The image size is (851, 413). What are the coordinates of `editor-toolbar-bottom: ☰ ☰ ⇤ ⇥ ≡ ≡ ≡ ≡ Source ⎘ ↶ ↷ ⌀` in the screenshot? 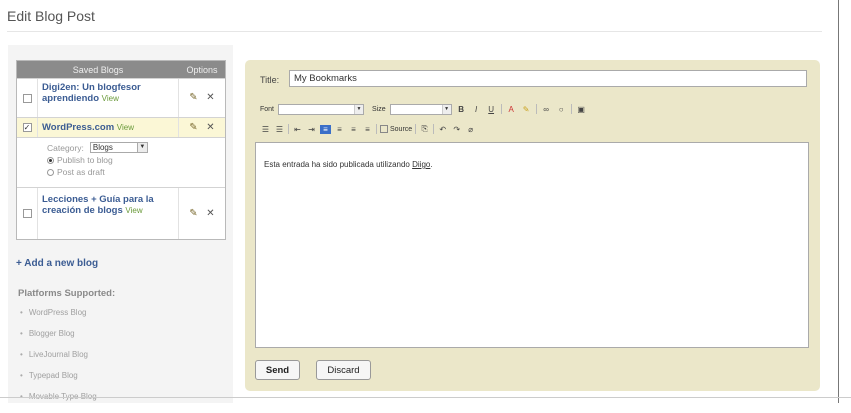 It's located at (460, 129).